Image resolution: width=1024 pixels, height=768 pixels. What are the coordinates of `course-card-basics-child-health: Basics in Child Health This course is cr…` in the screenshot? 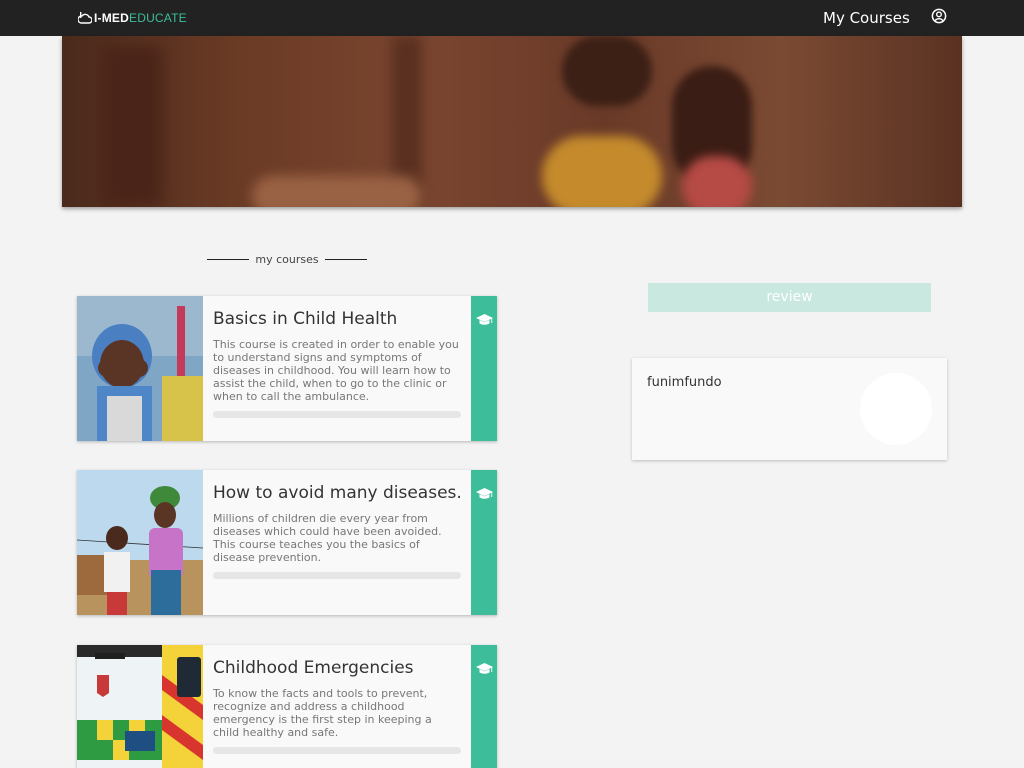 It's located at (287, 368).